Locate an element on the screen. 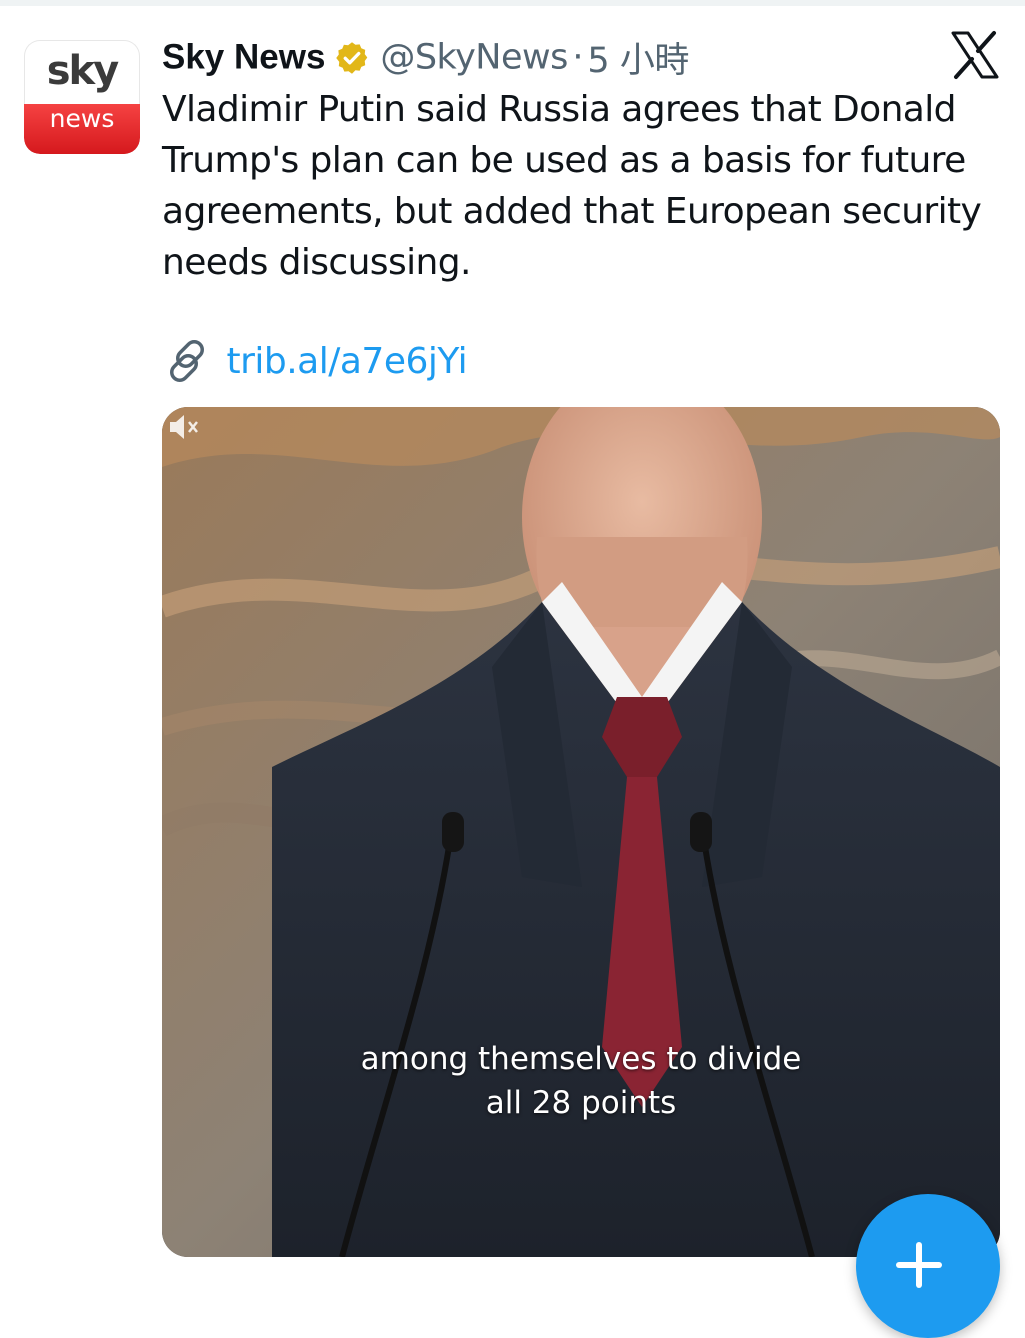  tweet-header: Sky News @SkyNews · 5 小時 is located at coordinates (425, 57).